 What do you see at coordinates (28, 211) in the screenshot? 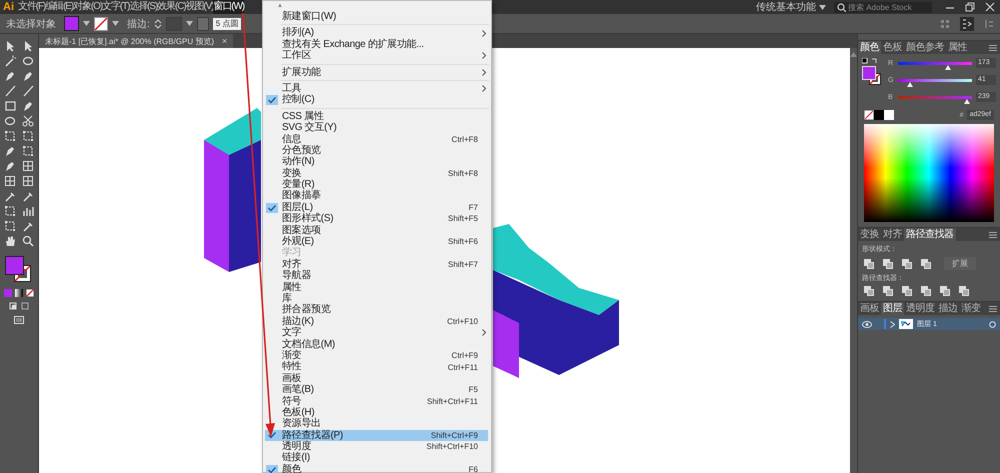
I see `bar-chart-icon` at bounding box center [28, 211].